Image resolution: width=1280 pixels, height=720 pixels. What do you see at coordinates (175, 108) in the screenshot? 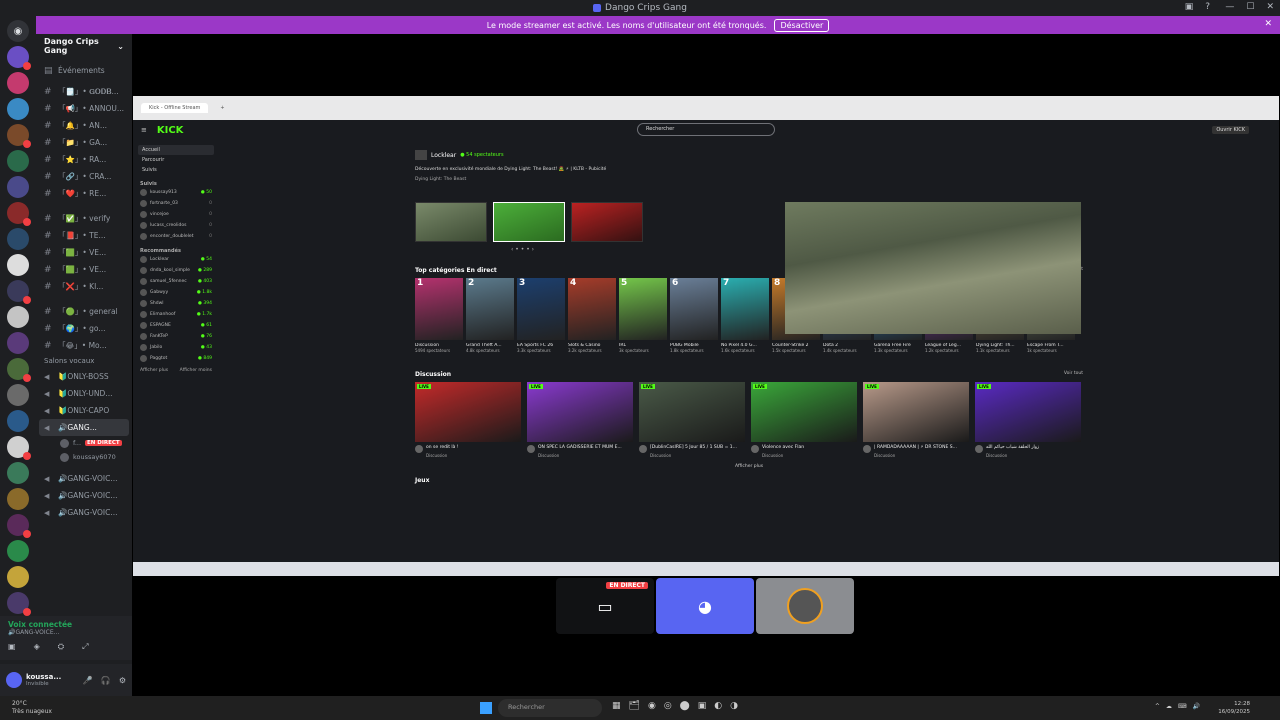
I see `browser-tab: Kick - Offline Stream` at bounding box center [175, 108].